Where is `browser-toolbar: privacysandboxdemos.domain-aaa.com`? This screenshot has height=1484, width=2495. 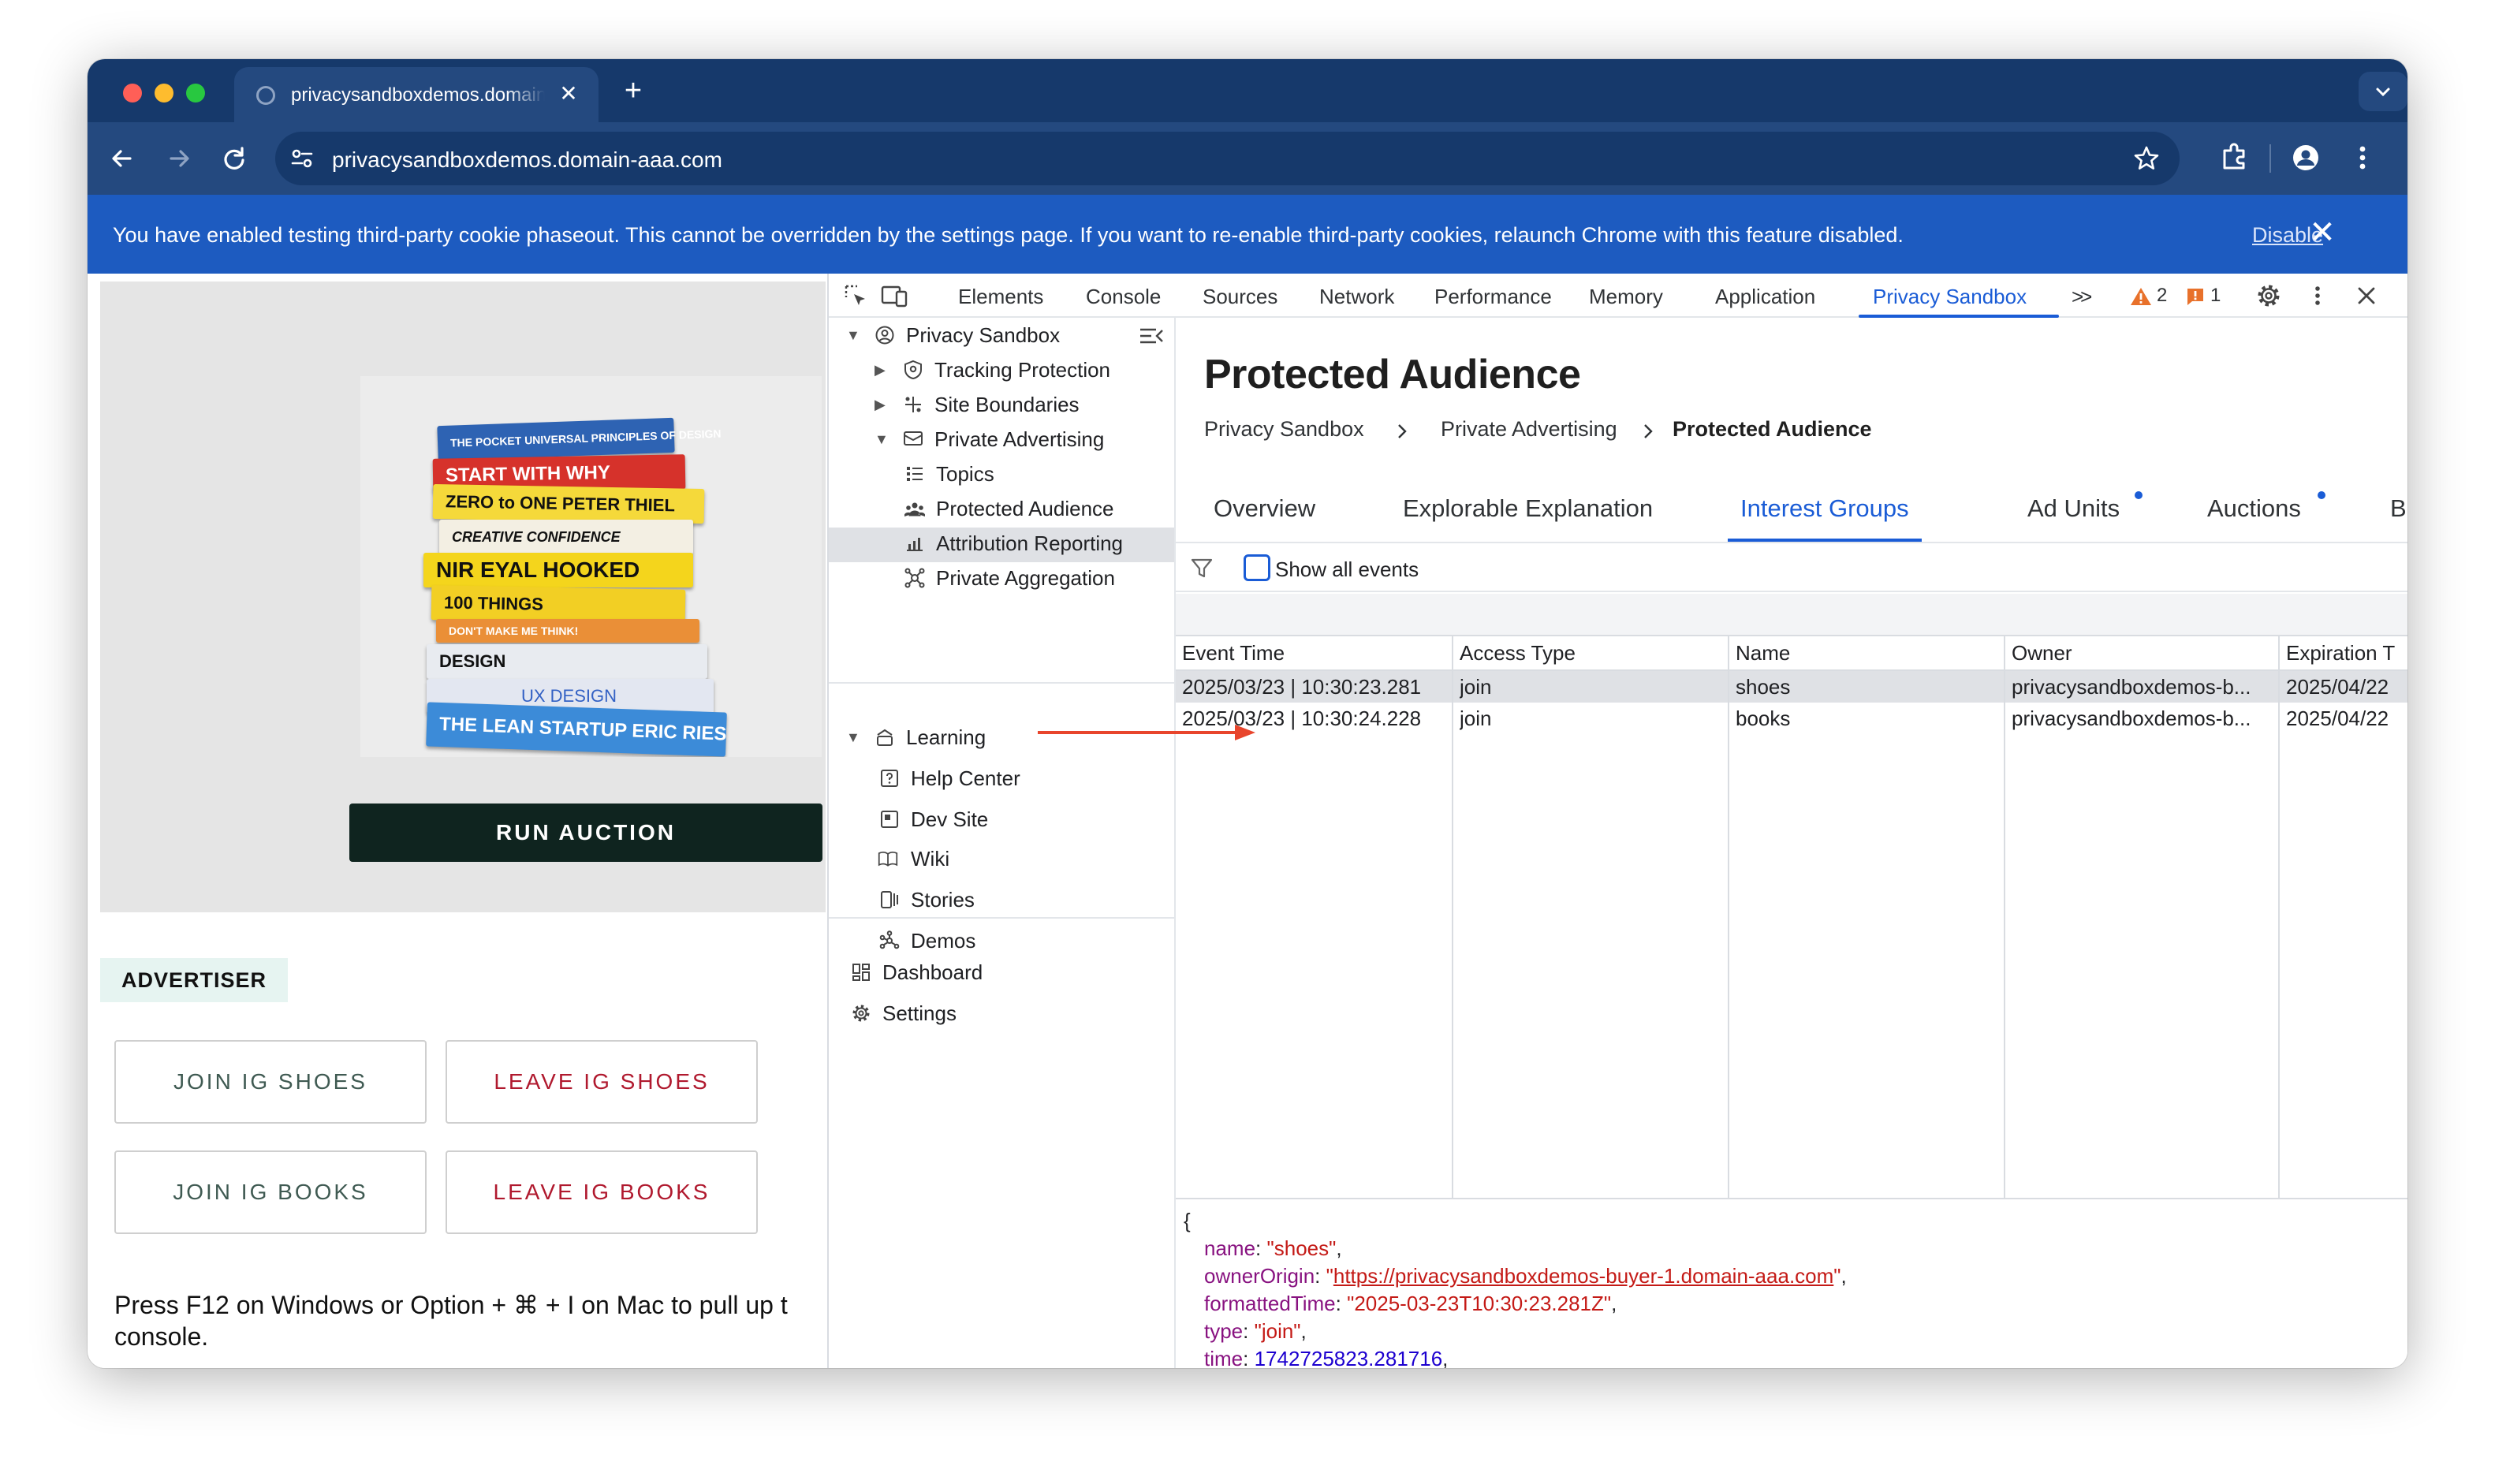
browser-toolbar: privacysandboxdemos.domain-aaa.com is located at coordinates (1247, 158).